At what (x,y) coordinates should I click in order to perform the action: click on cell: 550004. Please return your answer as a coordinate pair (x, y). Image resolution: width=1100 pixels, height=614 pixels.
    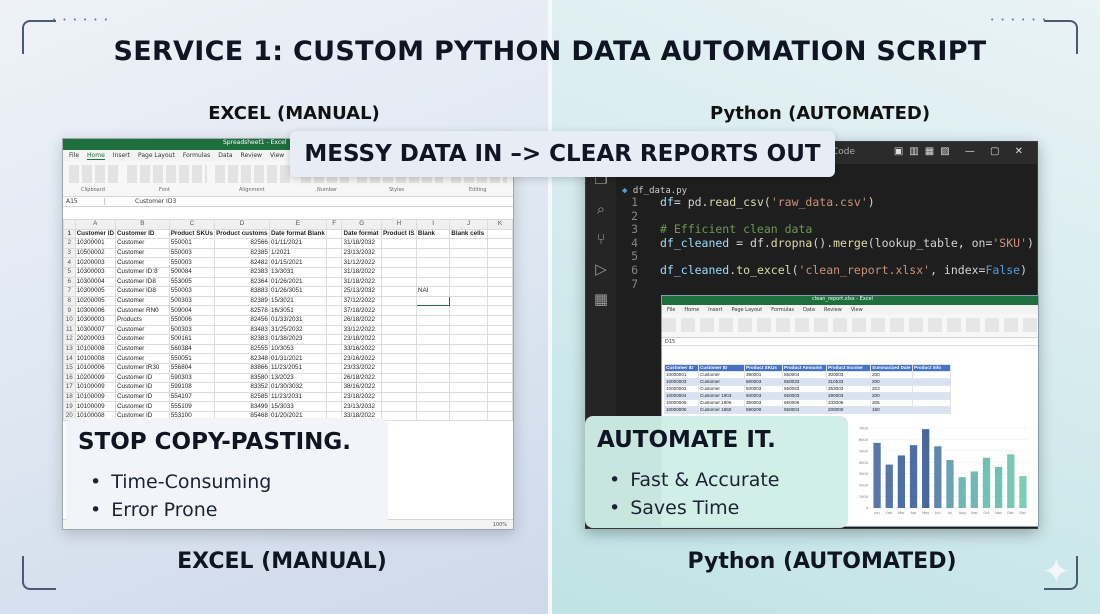
    Looking at the image, I should click on (804, 375).